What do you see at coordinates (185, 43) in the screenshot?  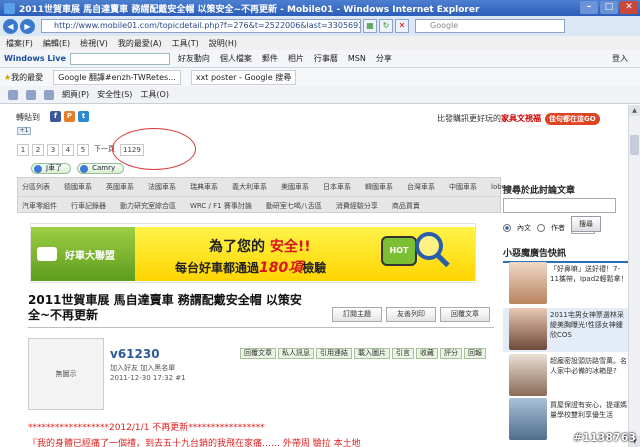 I see `menu-tools: 工具(T)` at bounding box center [185, 43].